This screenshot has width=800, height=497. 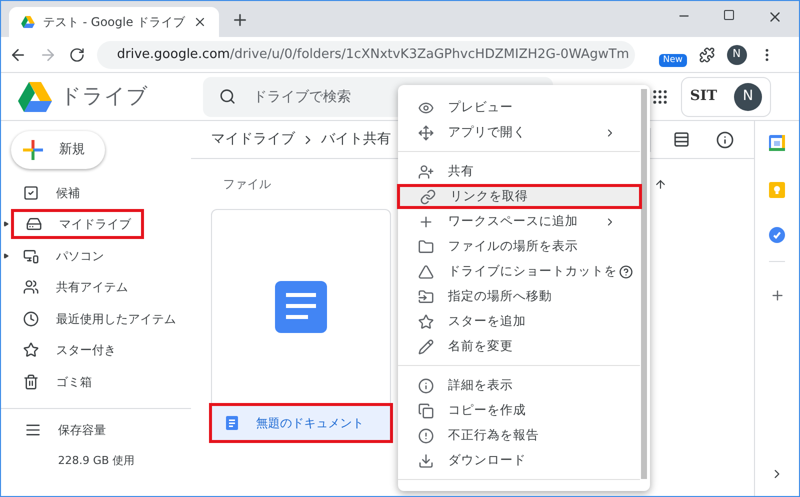 What do you see at coordinates (519, 132) in the screenshot?
I see `menu-item: アプリで開く` at bounding box center [519, 132].